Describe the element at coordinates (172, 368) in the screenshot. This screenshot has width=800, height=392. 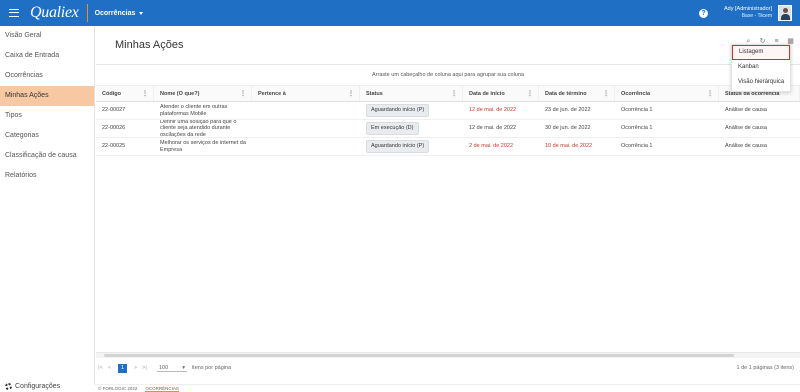
I see `page-size-select: 100 ▾` at that location.